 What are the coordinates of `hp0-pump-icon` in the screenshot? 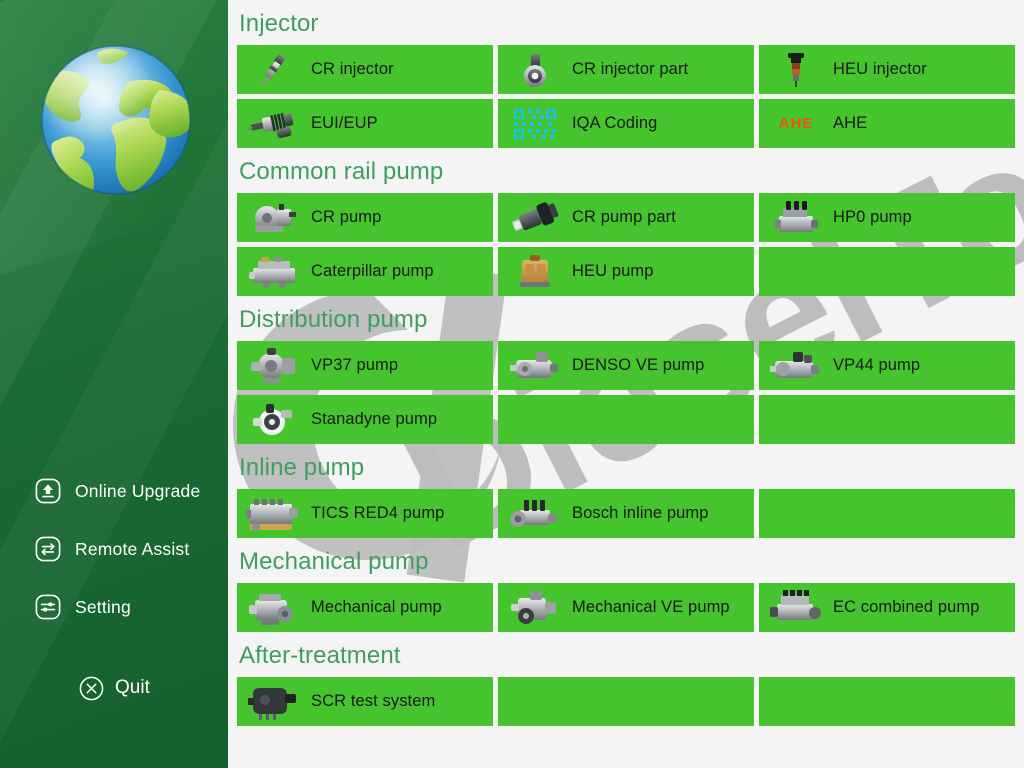 It's located at (796, 217).